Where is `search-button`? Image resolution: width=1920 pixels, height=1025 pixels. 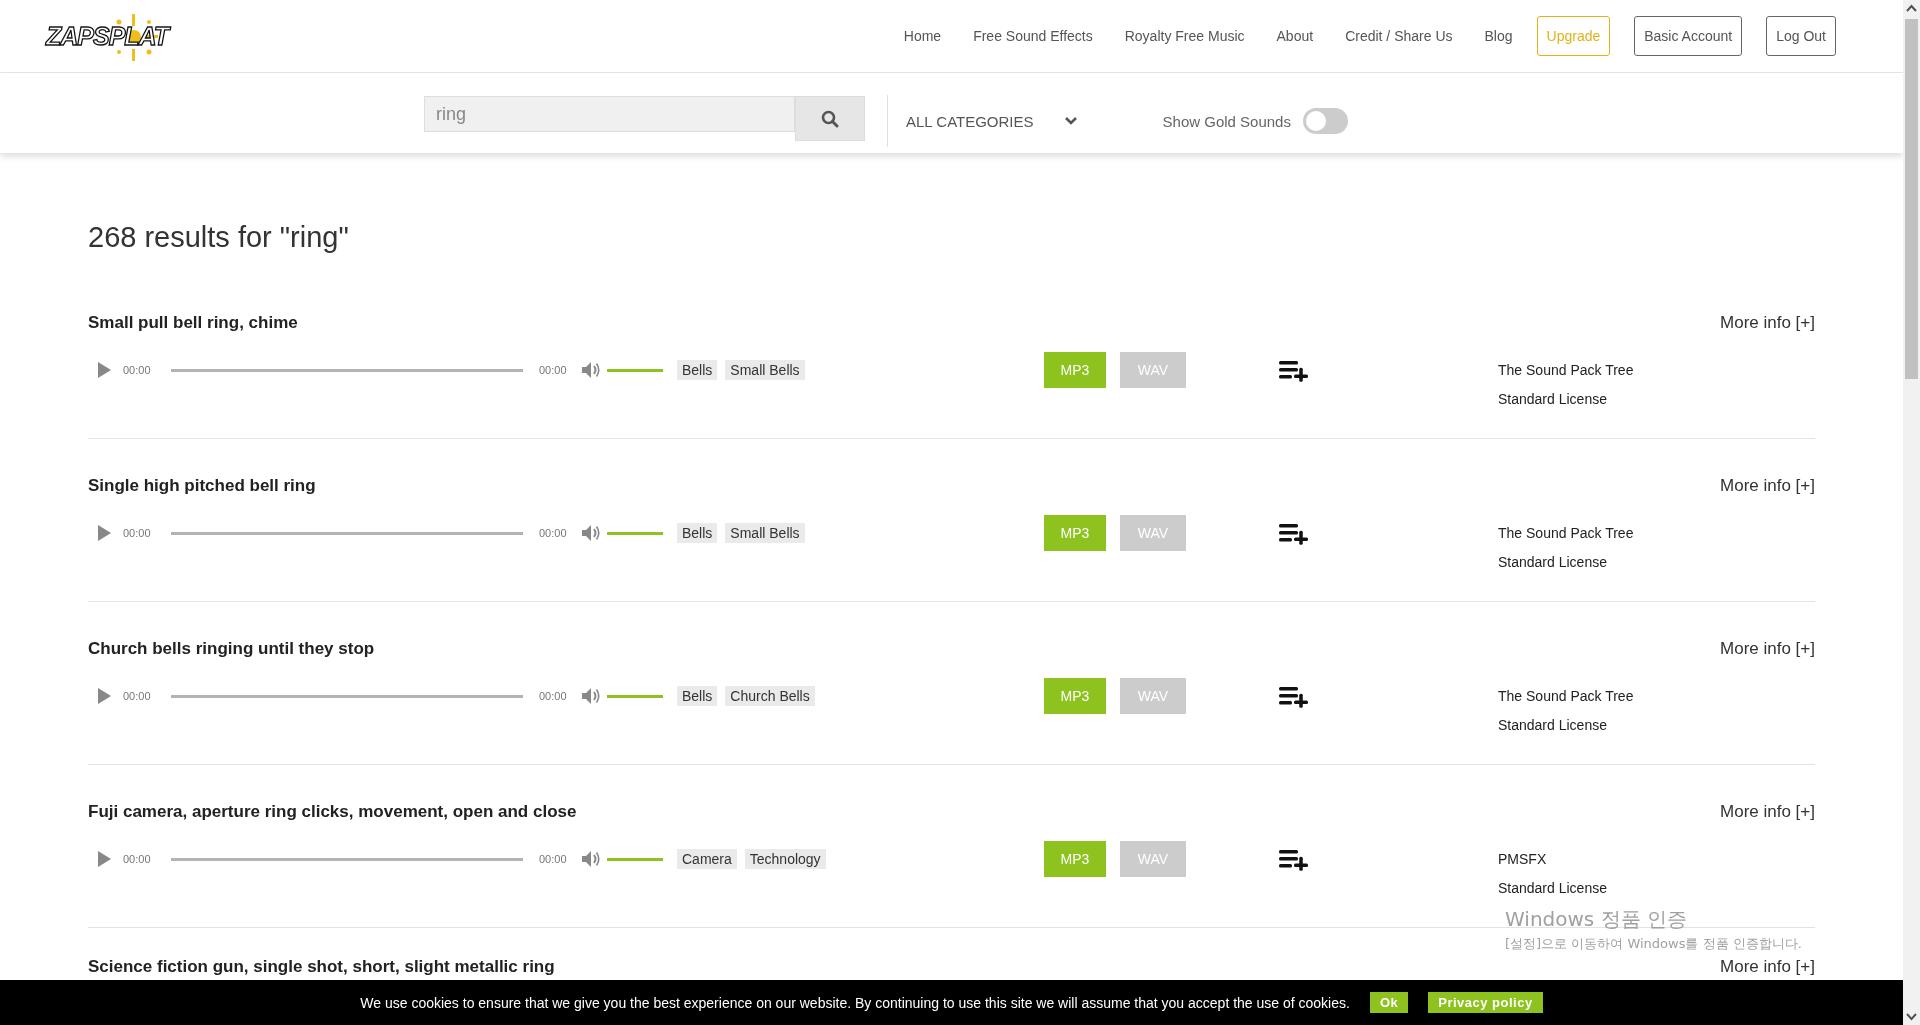 search-button is located at coordinates (830, 118).